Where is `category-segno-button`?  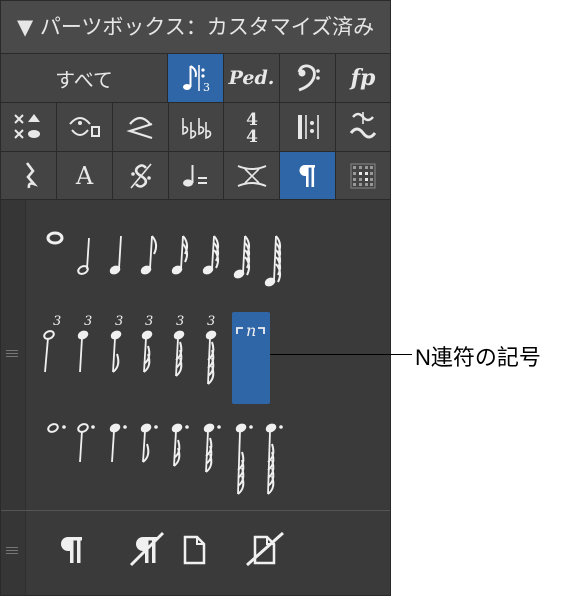
category-segno-button is located at coordinates (141, 176).